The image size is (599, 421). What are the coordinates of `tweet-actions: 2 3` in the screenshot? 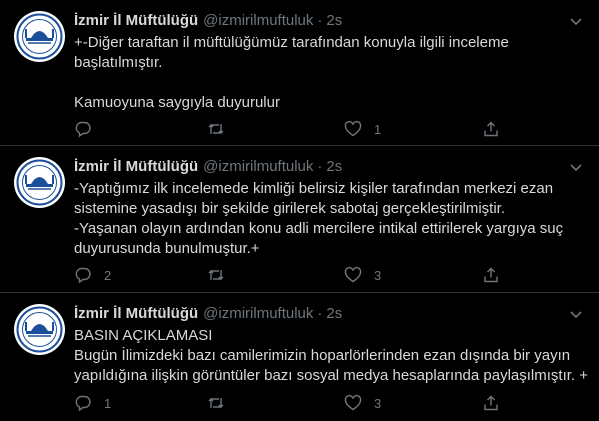 It's located at (289, 275).